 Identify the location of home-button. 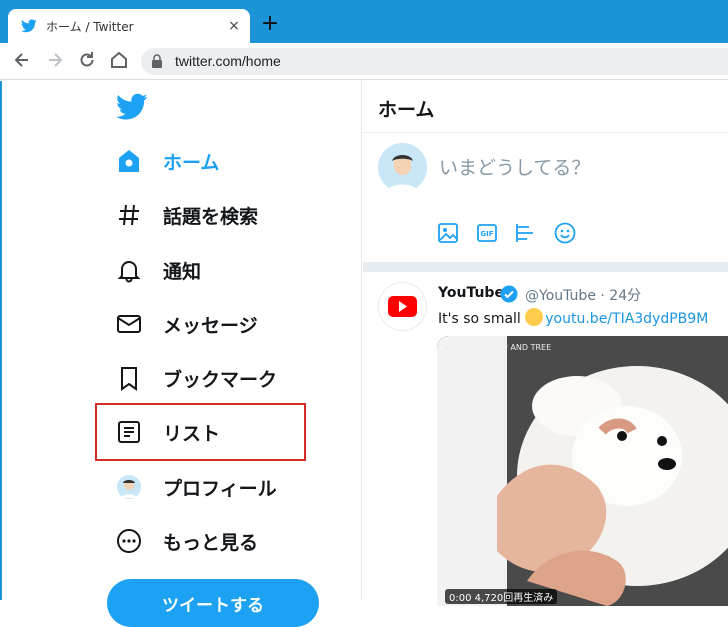
(119, 61).